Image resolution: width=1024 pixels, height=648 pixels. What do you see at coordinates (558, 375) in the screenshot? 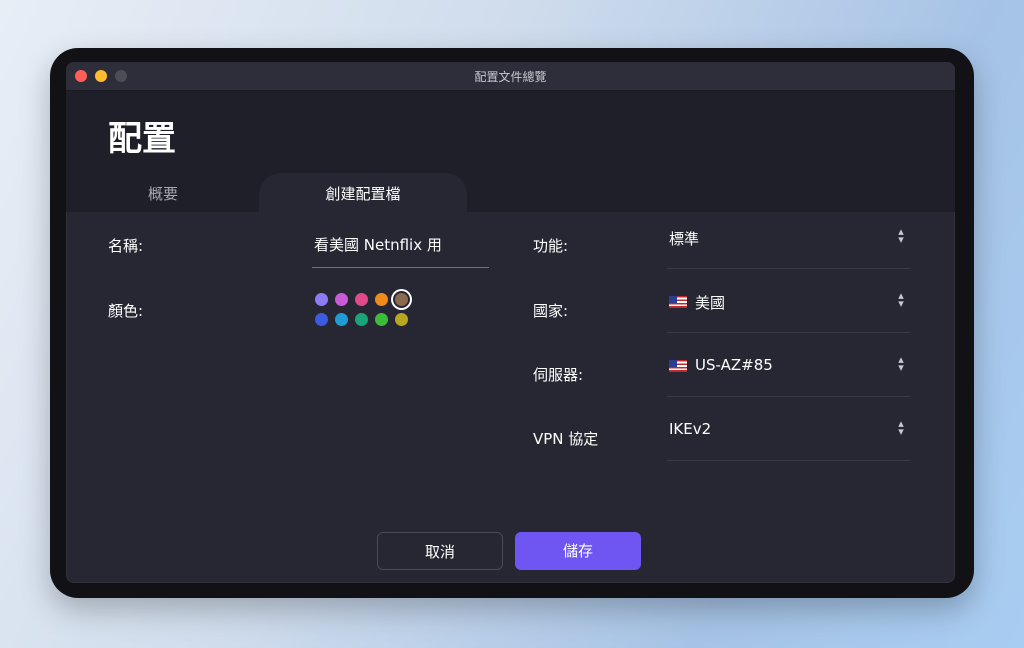
I see `server-label: 伺服器:` at bounding box center [558, 375].